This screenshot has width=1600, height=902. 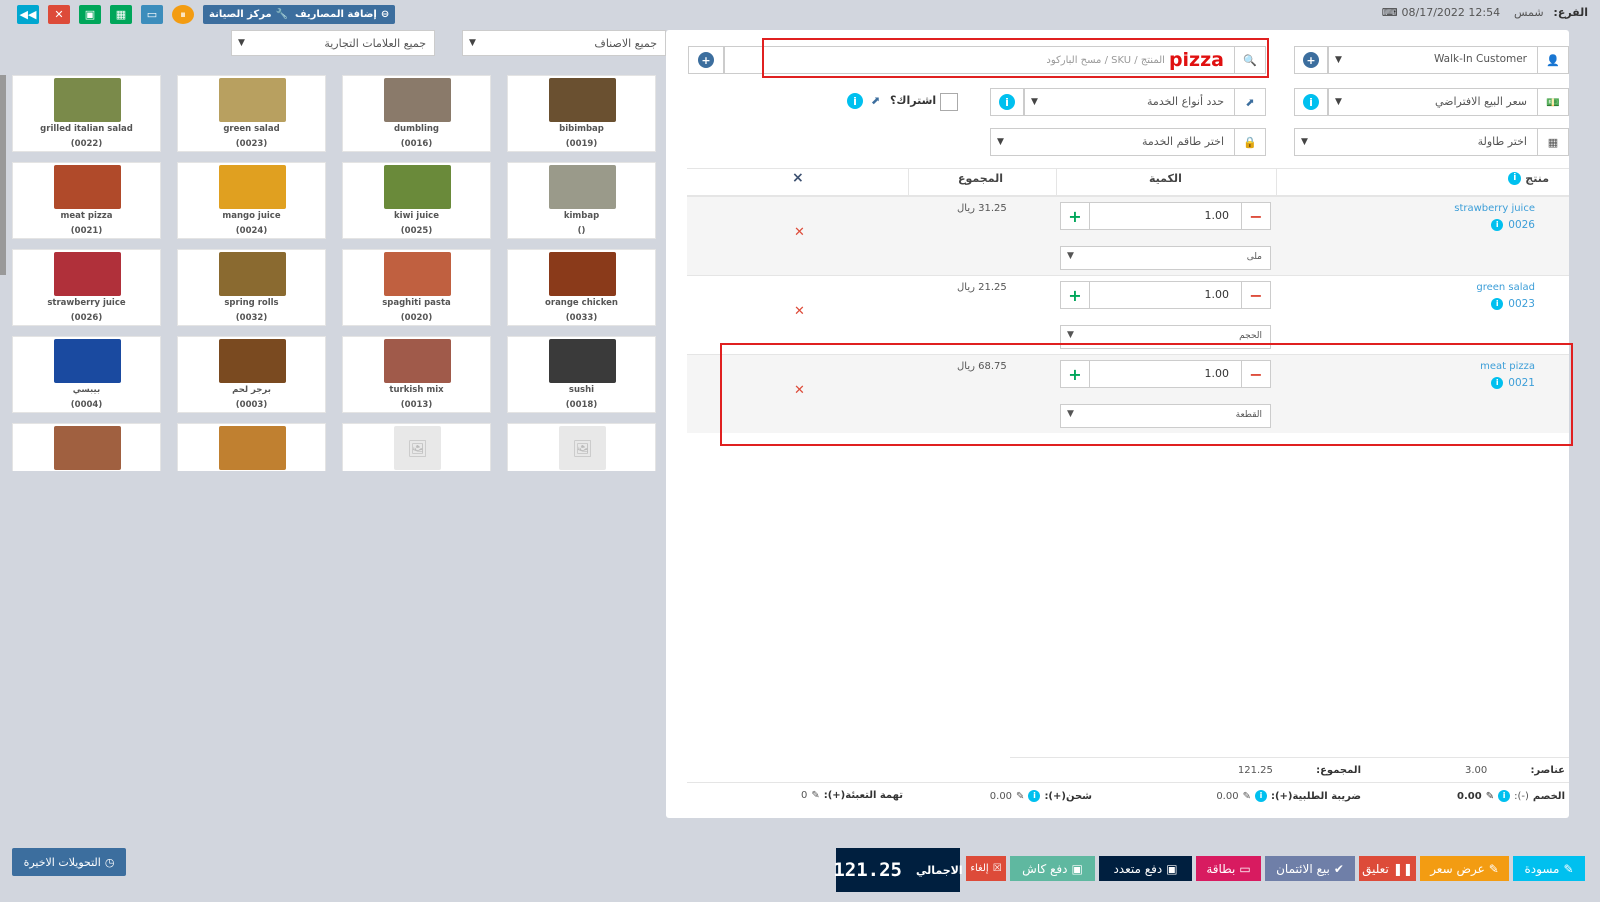 I want to click on service-types-info: i, so click(x=1007, y=102).